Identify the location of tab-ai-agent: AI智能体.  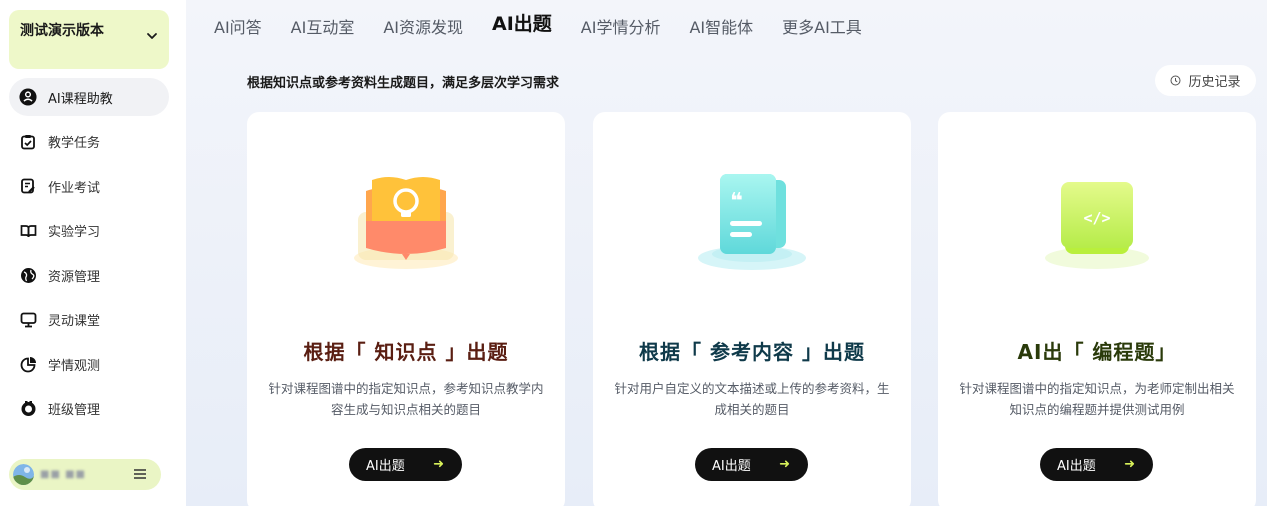
(721, 28).